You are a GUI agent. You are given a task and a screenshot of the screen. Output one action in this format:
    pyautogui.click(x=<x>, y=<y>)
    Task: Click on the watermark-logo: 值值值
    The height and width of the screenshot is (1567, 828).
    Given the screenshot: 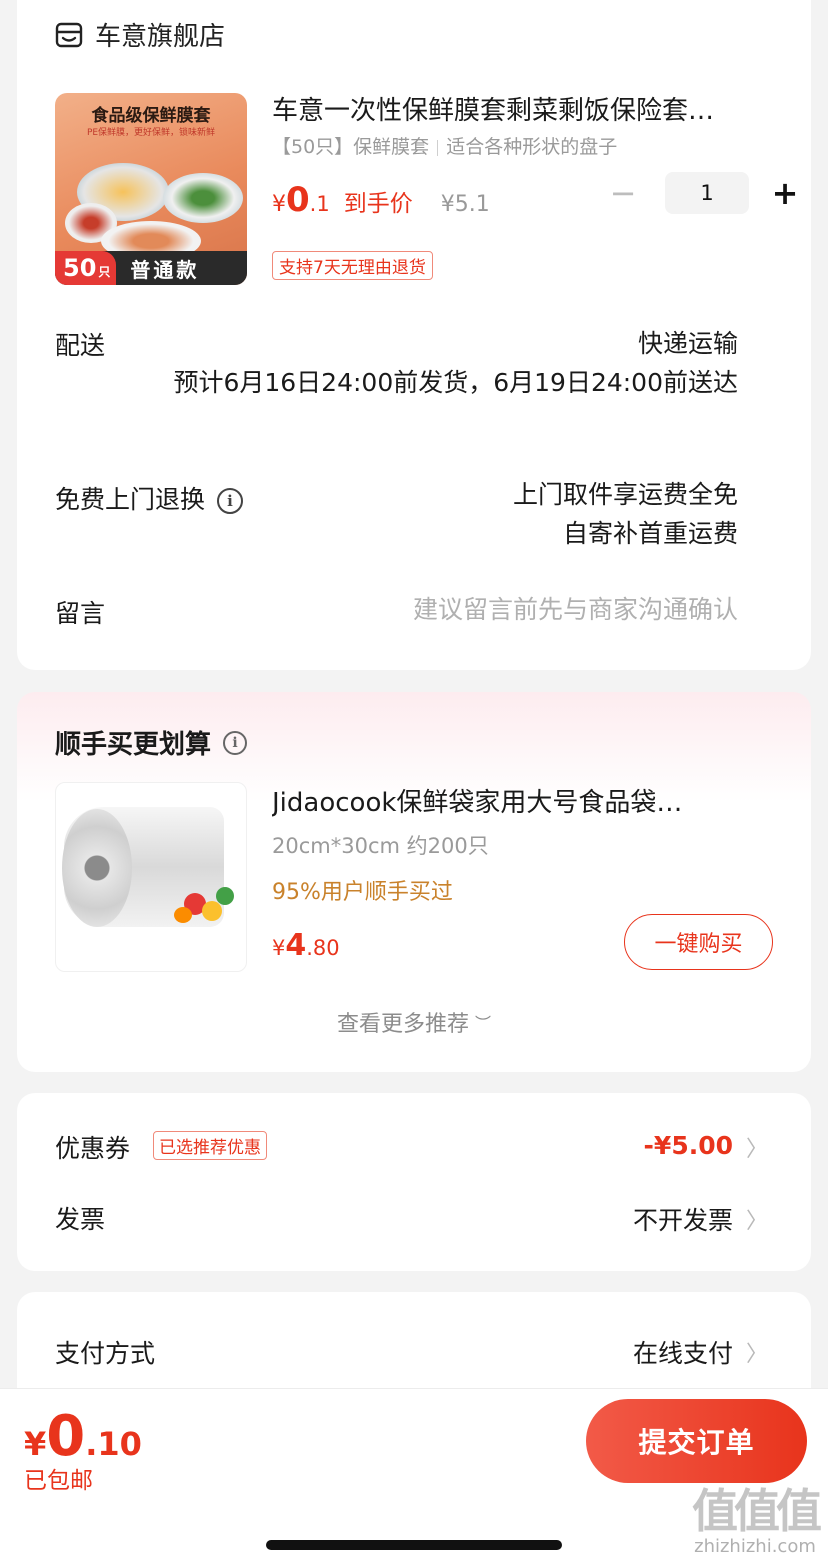 What is the action you would take?
    pyautogui.click(x=757, y=1511)
    